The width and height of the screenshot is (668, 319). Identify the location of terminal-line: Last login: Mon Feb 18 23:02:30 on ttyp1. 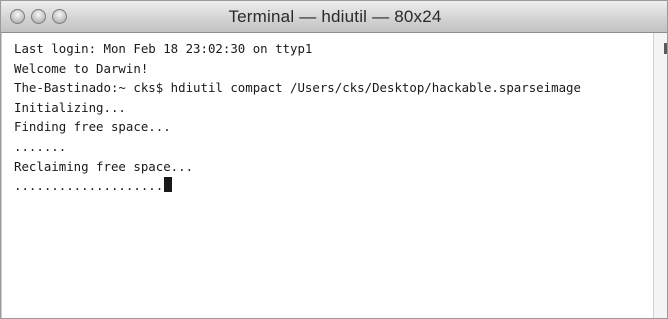
(163, 48).